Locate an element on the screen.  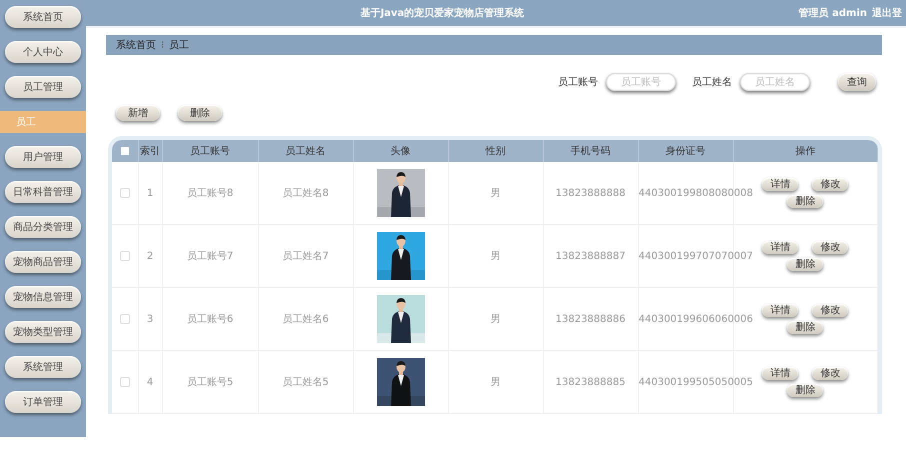
toolbar-button: 删除 is located at coordinates (200, 113).